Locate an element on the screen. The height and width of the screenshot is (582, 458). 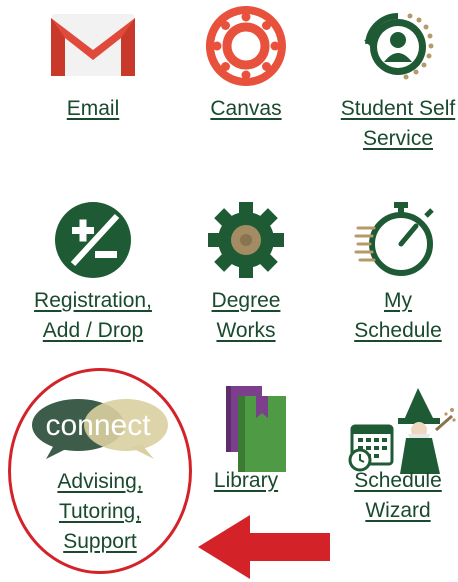
gmail-icon is located at coordinates (93, 45).